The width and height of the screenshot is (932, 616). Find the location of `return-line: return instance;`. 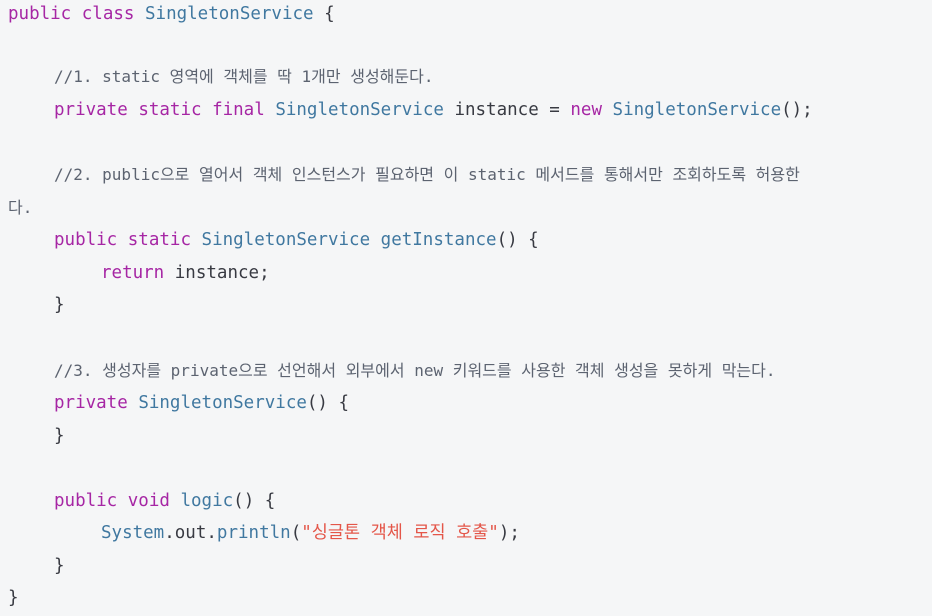

return-line: return instance; is located at coordinates (139, 273).